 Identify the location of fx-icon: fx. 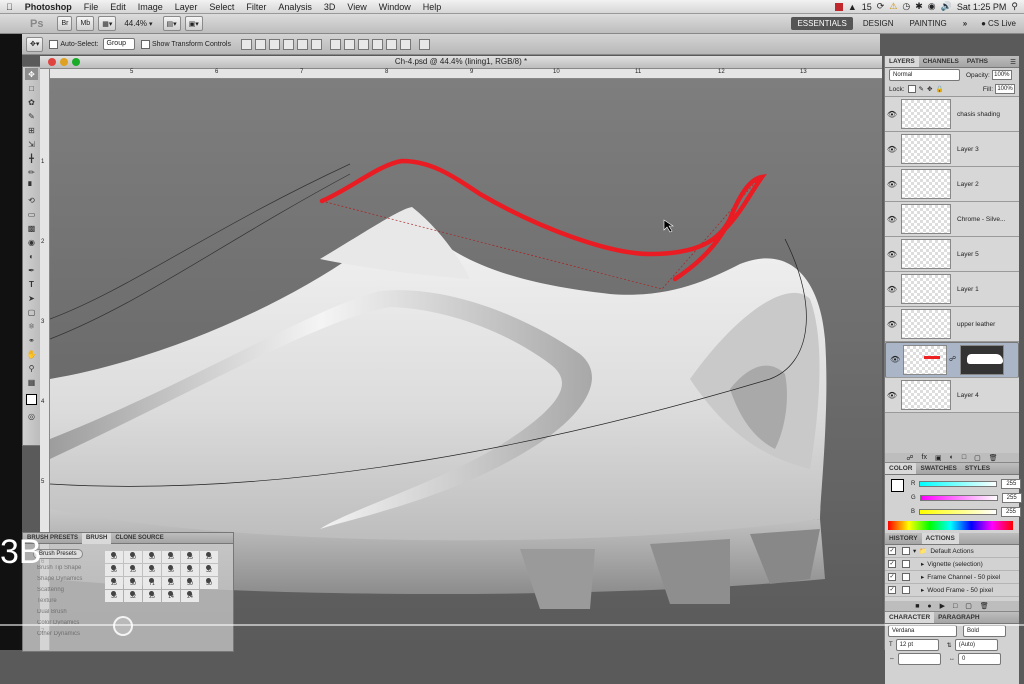
(924, 457).